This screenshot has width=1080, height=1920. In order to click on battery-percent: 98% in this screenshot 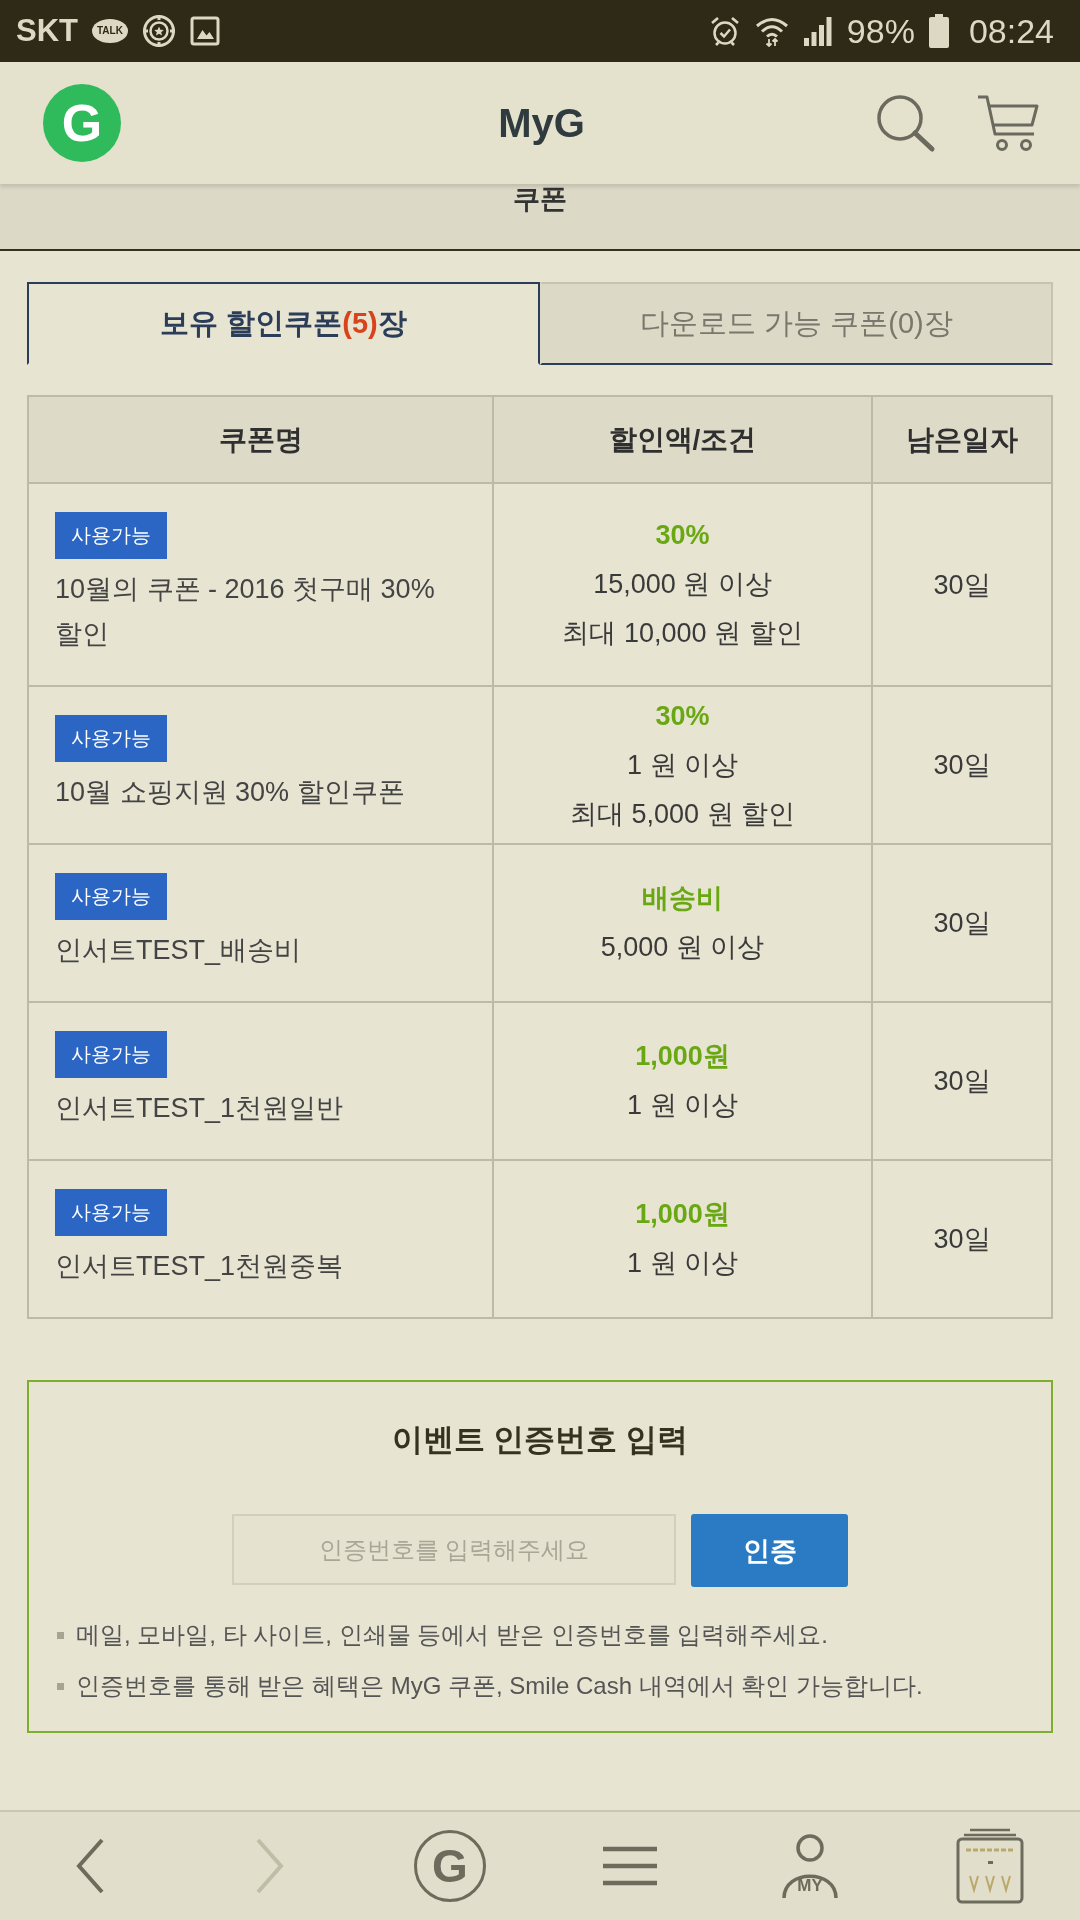, I will do `click(880, 31)`.